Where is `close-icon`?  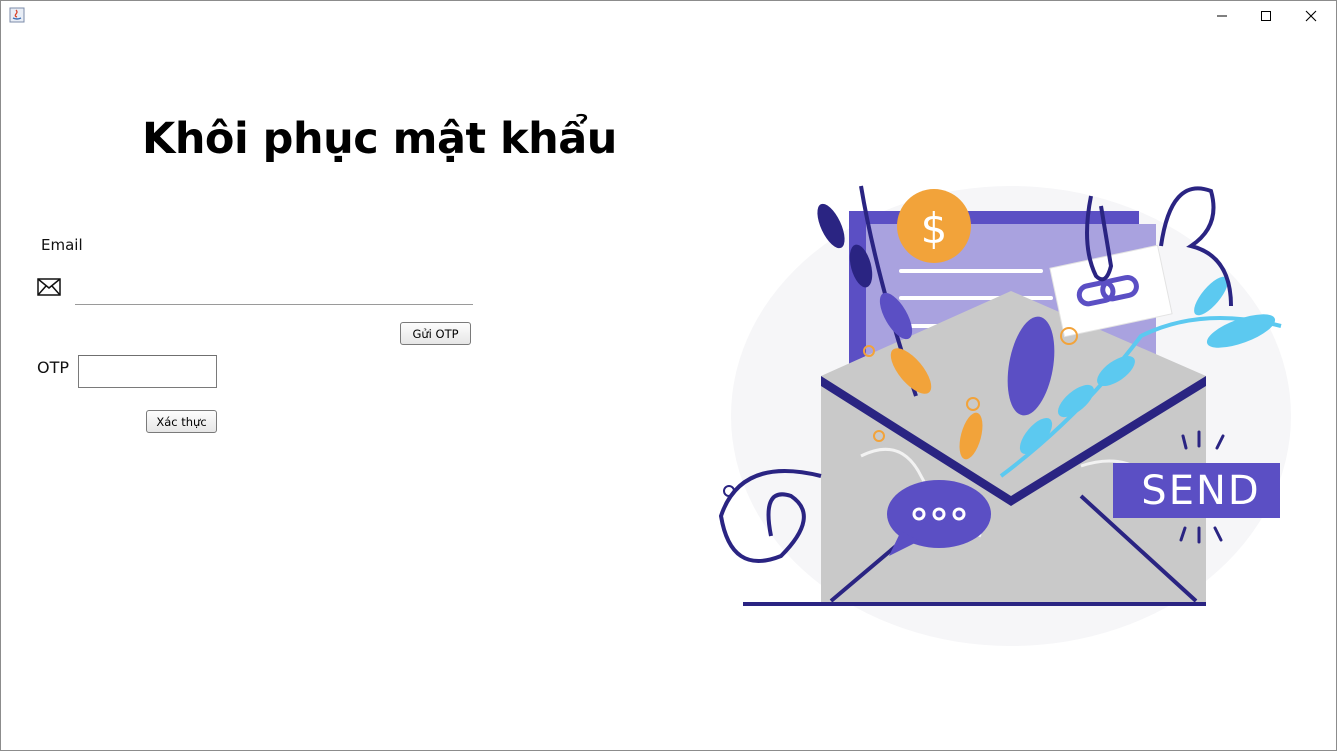 close-icon is located at coordinates (1311, 15).